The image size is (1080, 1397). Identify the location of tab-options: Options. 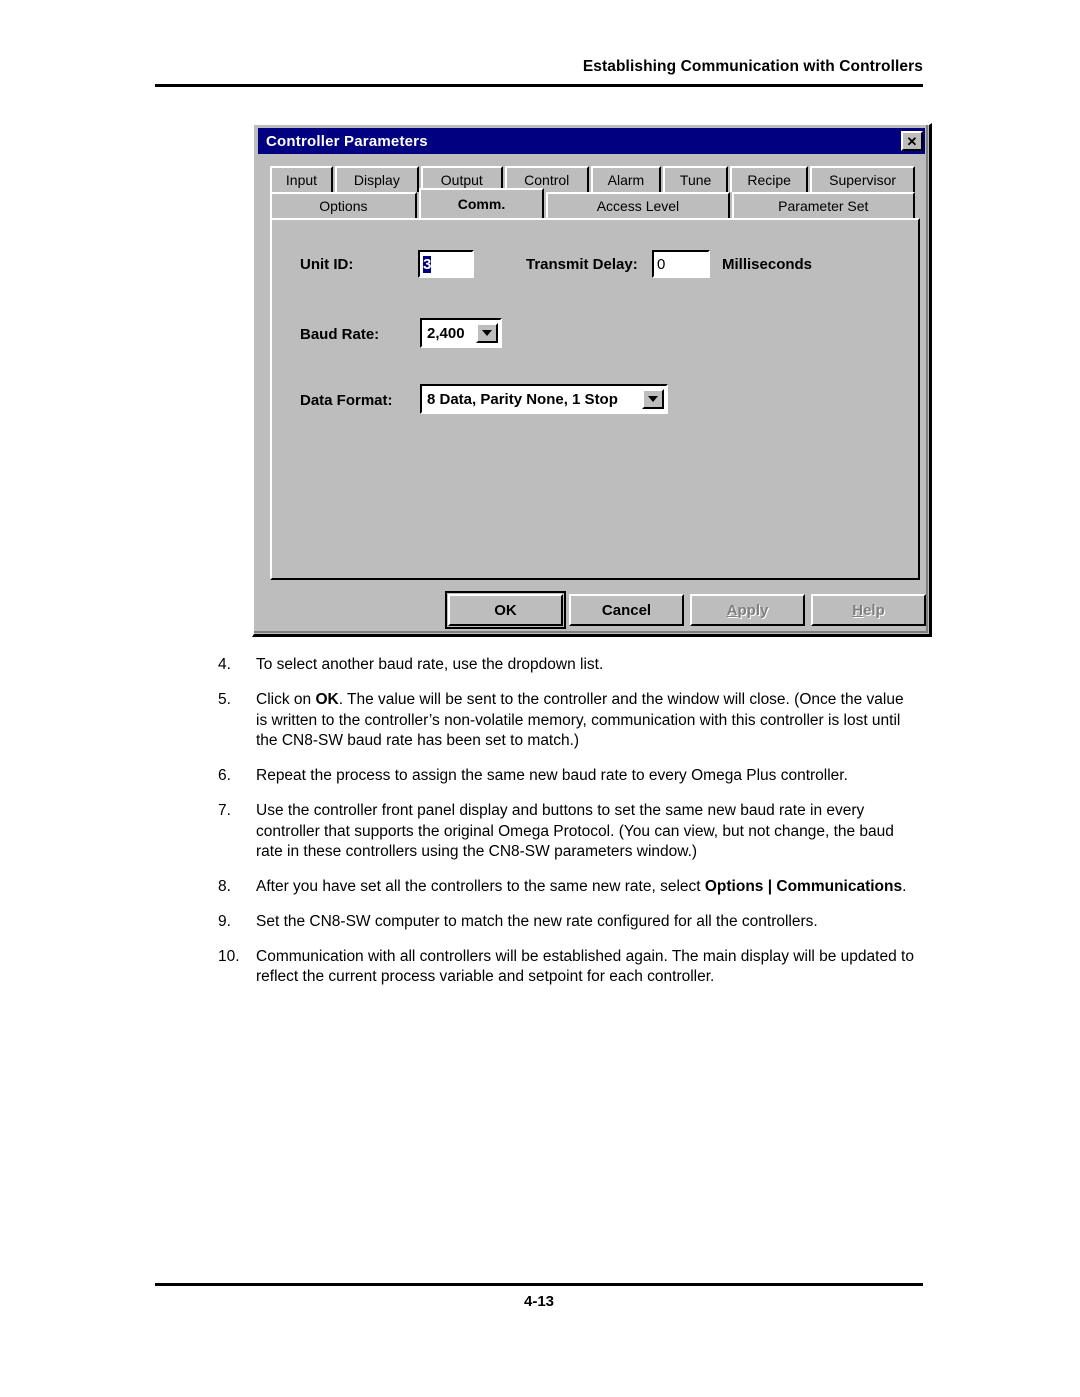
(343, 205).